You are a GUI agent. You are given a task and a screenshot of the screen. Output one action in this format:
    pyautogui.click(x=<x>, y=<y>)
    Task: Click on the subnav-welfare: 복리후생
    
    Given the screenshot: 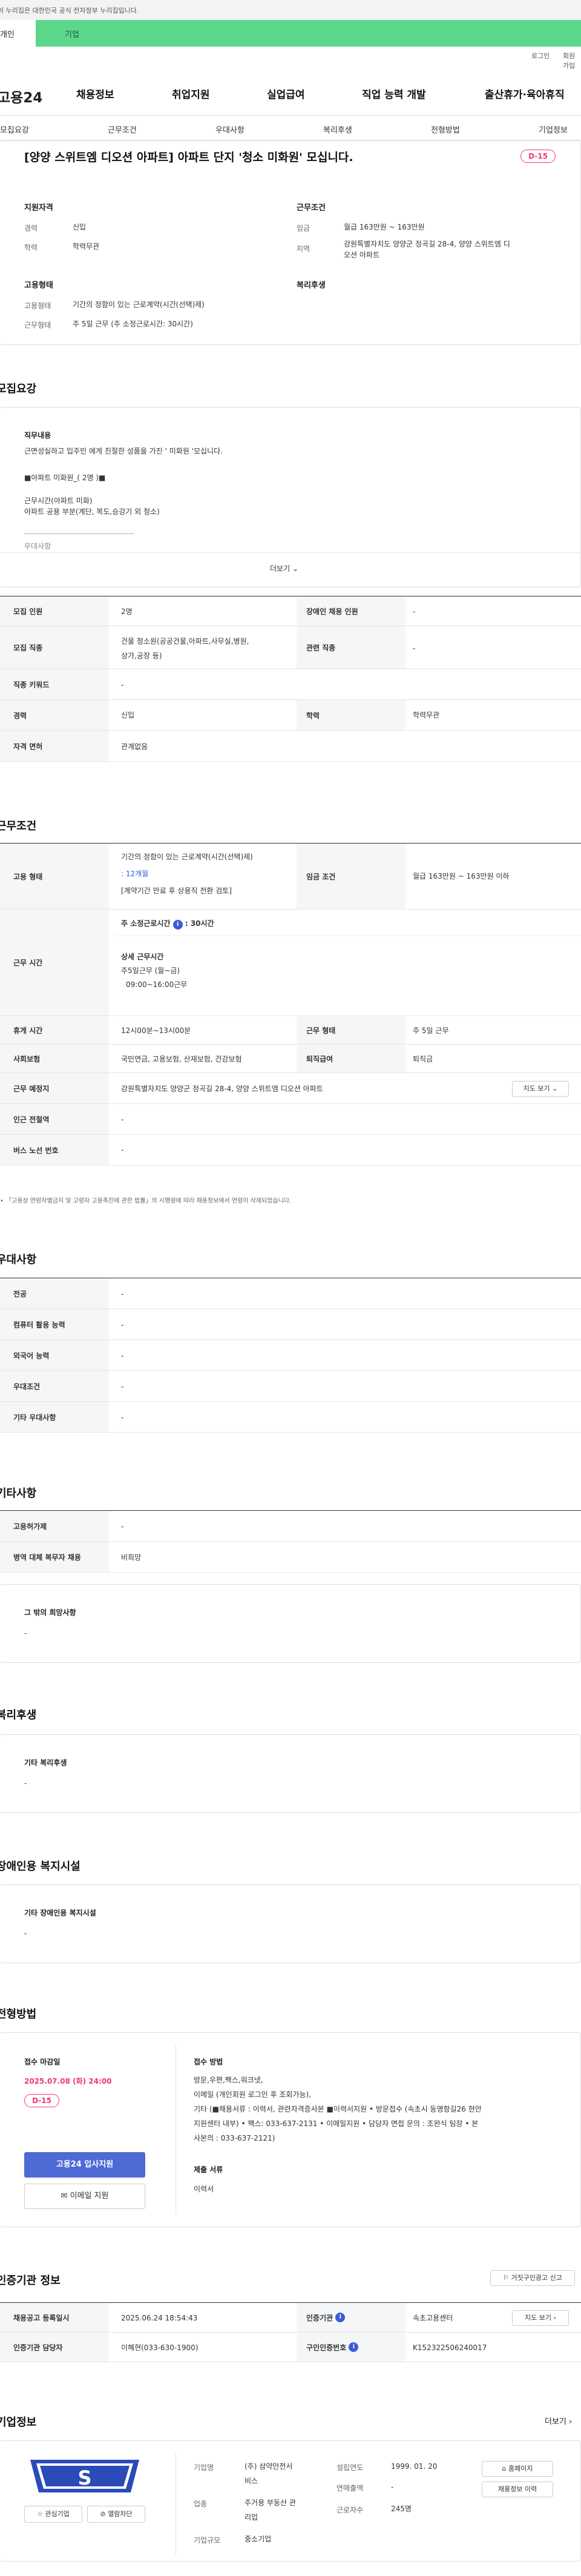 What is the action you would take?
    pyautogui.click(x=337, y=129)
    